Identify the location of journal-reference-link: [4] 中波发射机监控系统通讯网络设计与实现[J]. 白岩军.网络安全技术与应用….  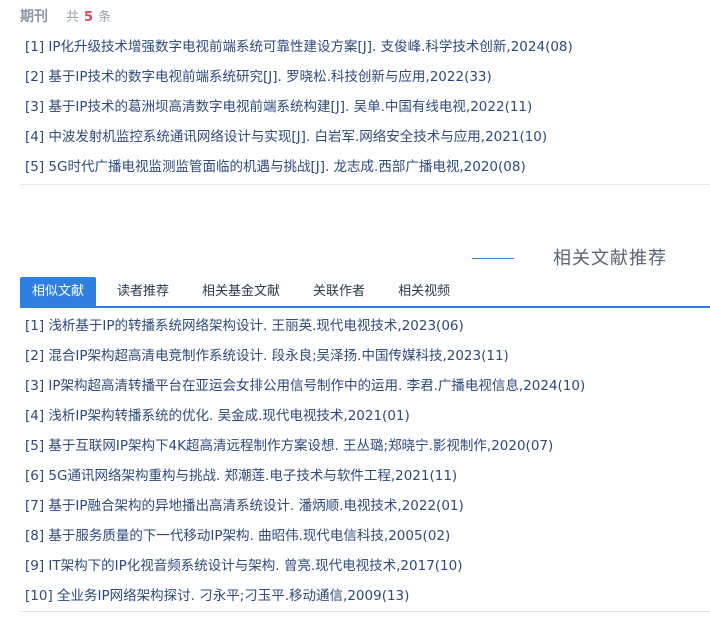
(365, 139).